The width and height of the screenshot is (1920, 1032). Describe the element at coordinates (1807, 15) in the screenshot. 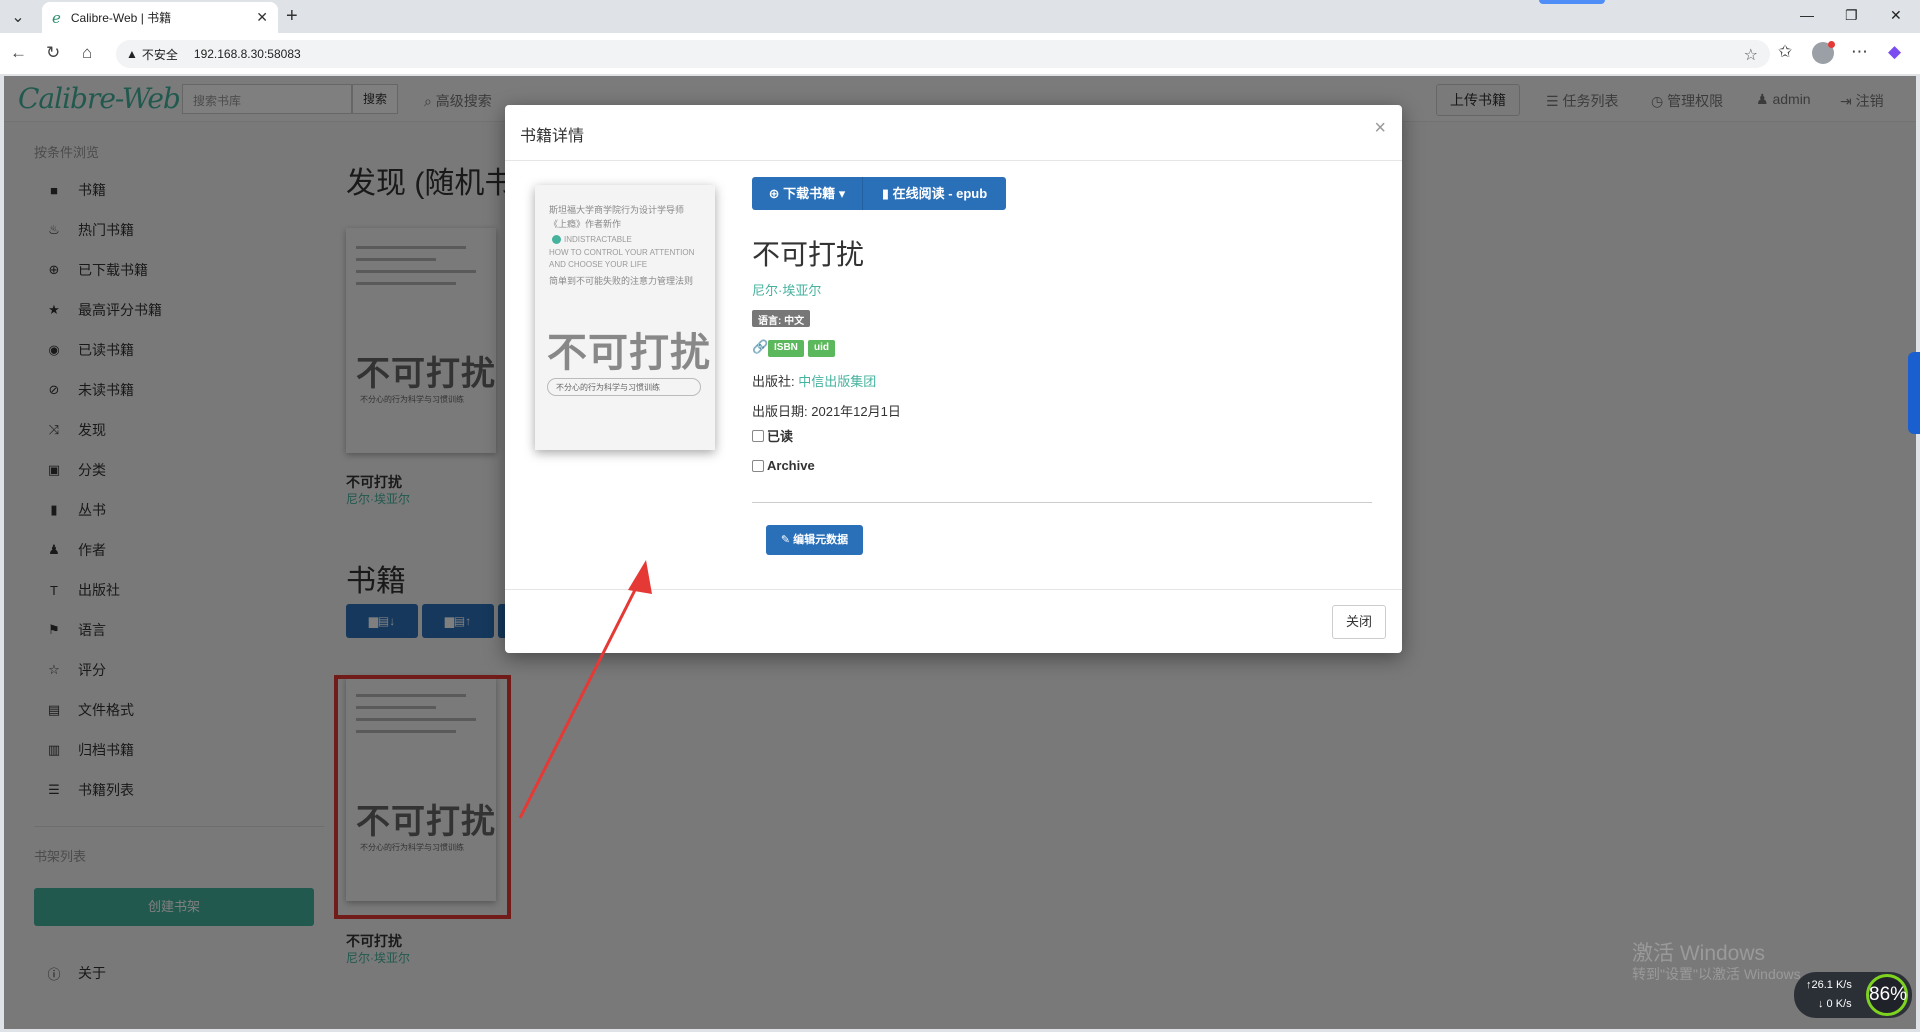

I see `minimize-icon: —` at that location.